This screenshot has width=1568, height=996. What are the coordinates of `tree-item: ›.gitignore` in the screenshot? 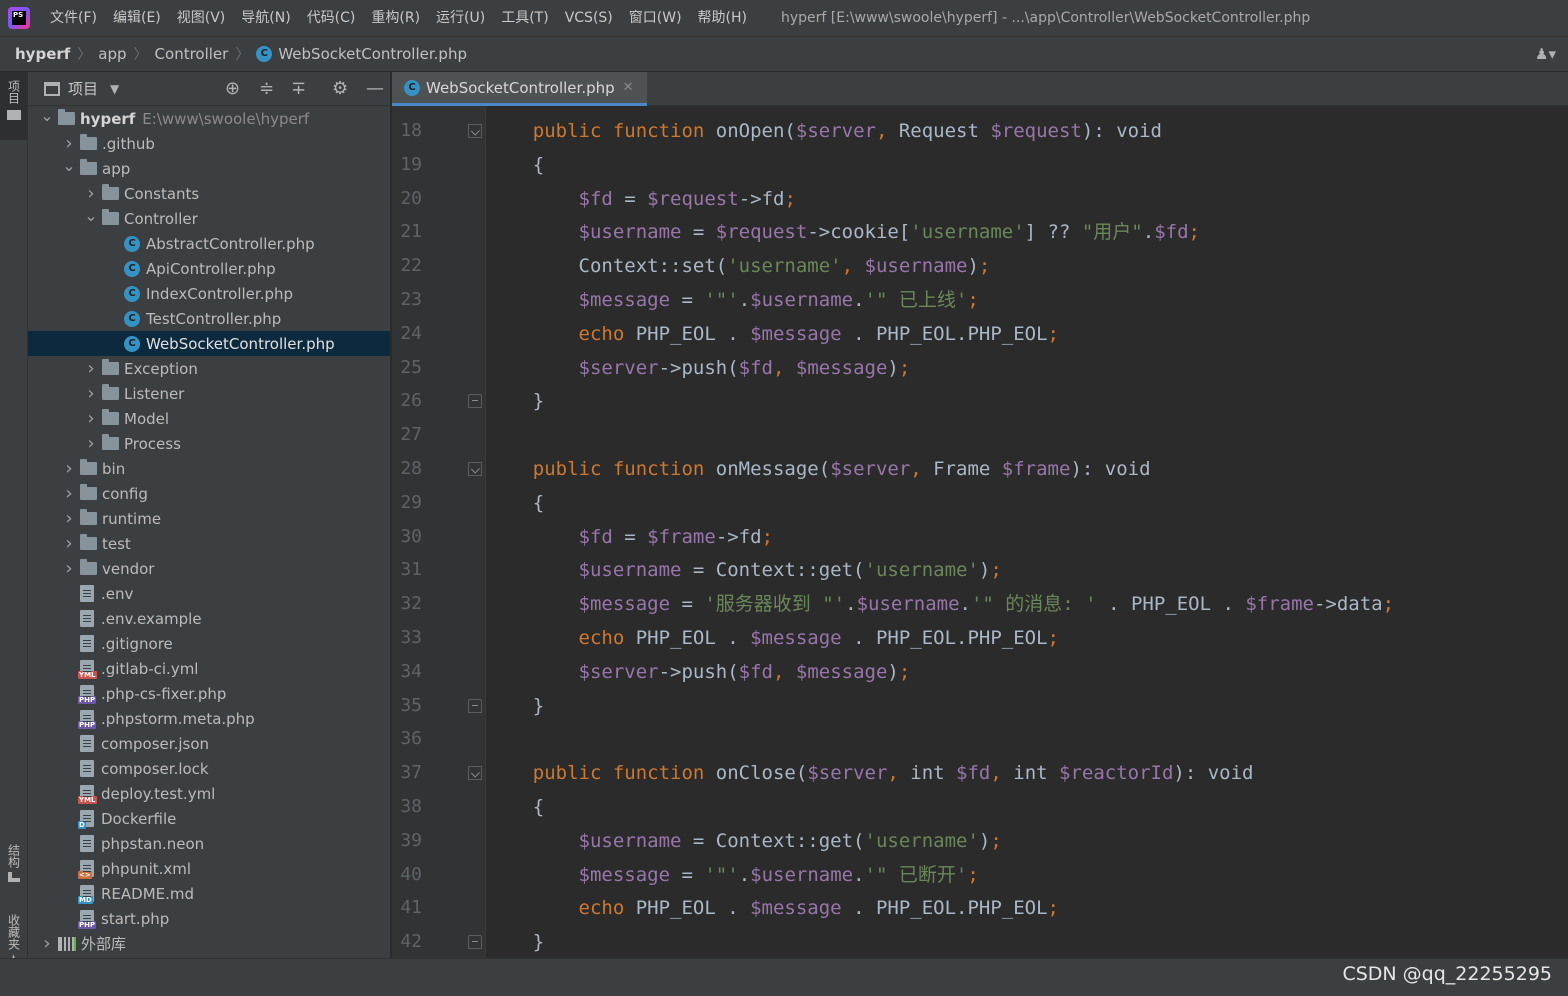 It's located at (209, 643).